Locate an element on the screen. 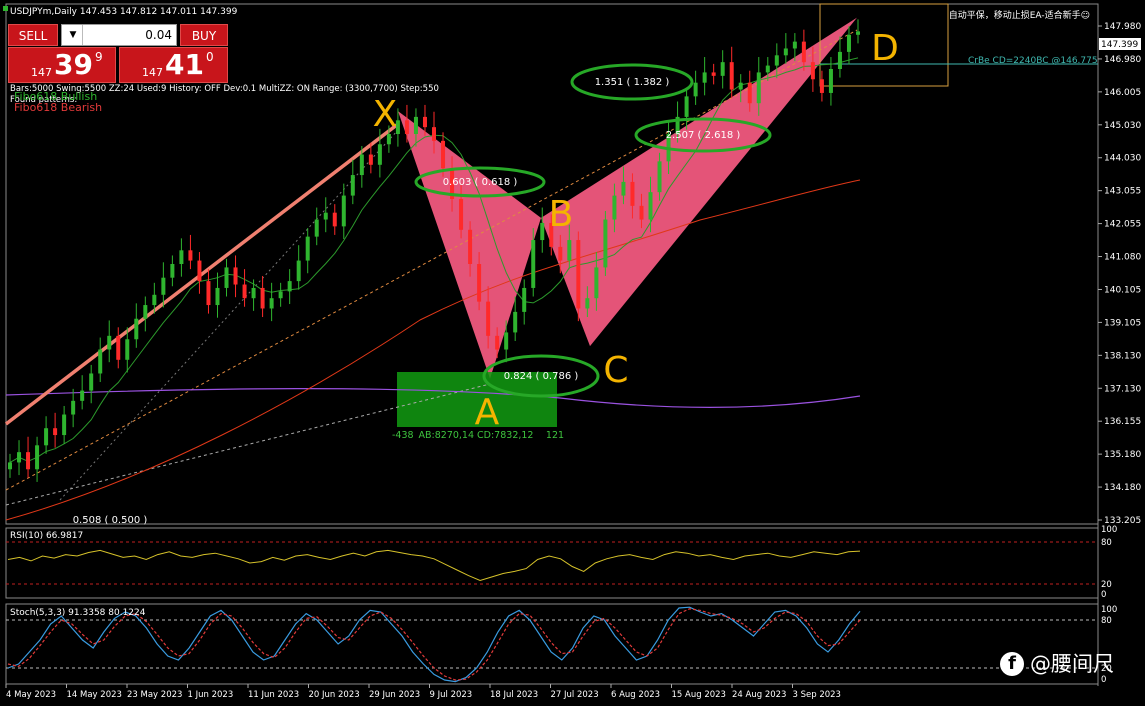  zone-text-right: 121 is located at coordinates (555, 435).